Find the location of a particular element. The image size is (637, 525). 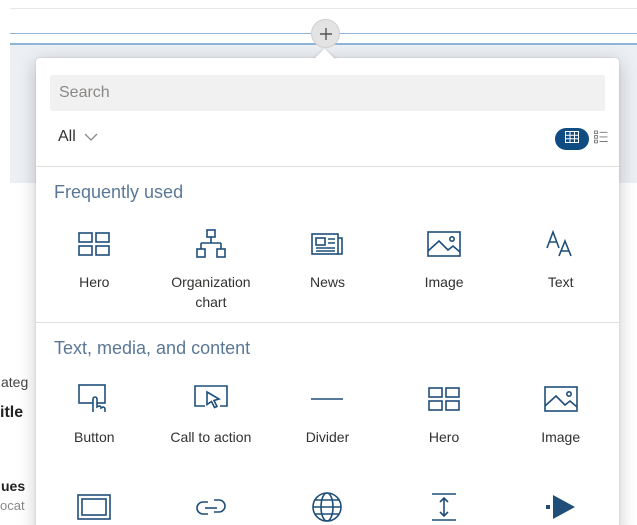

background-text-fragment: itle is located at coordinates (12, 412).